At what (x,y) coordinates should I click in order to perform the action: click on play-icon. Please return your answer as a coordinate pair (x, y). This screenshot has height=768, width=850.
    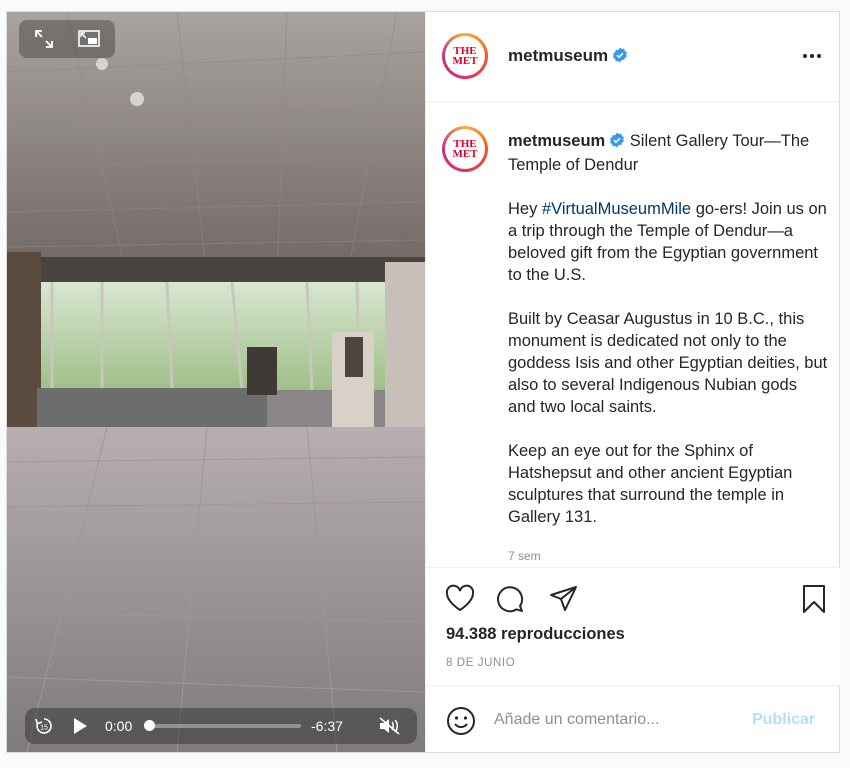
    Looking at the image, I should click on (80, 726).